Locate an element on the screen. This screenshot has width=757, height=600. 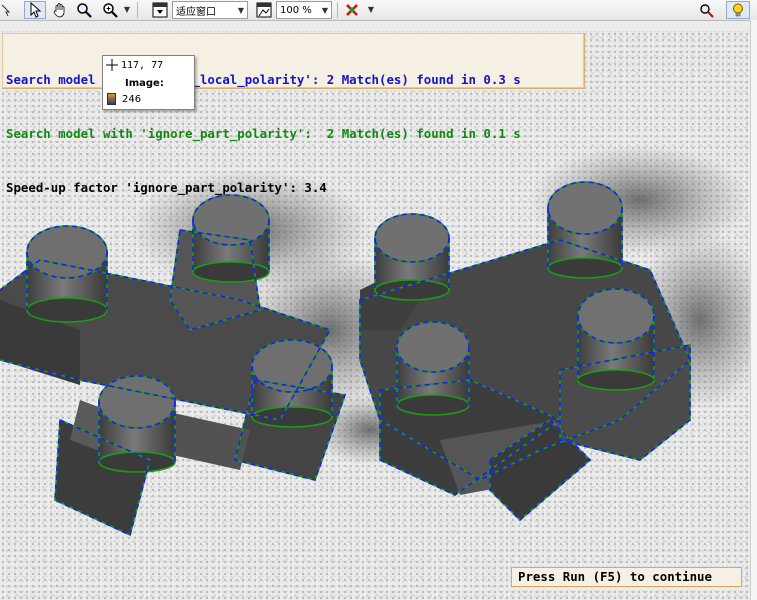
zoom-percent-icon is located at coordinates (264, 10).